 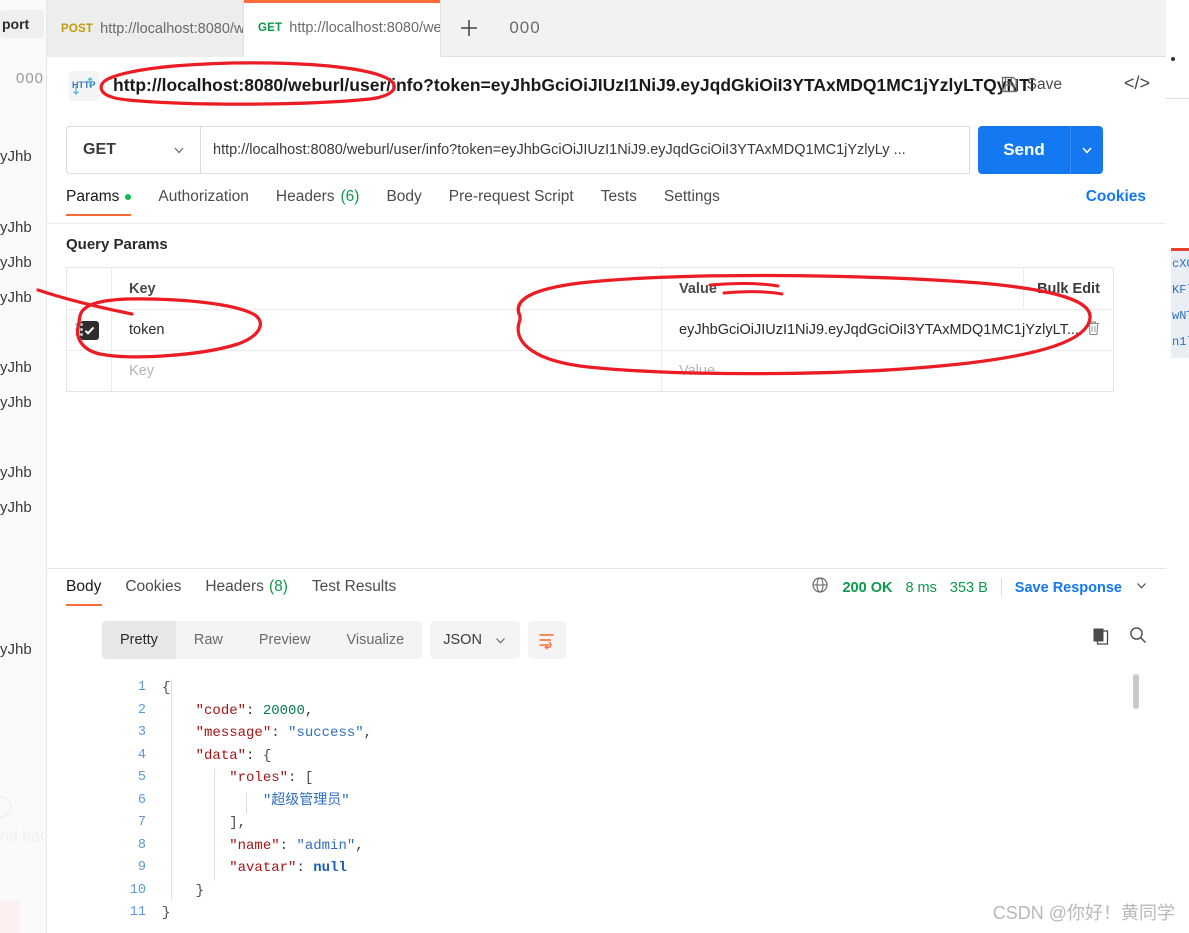 What do you see at coordinates (1138, 637) in the screenshot?
I see `search-button` at bounding box center [1138, 637].